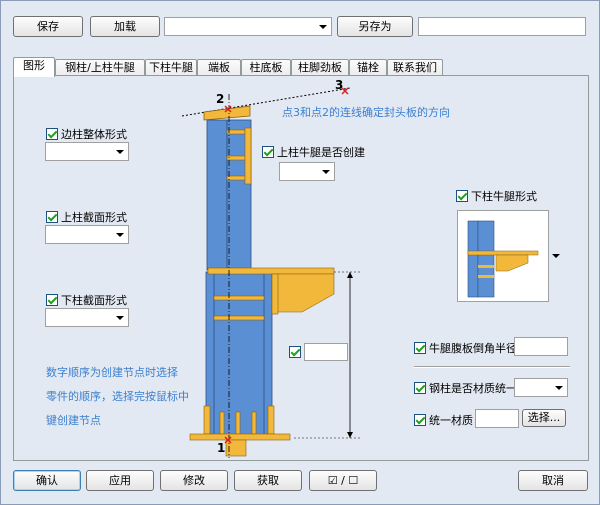 The height and width of the screenshot is (505, 600). I want to click on note-line-2: 零件的顺序，选择完按鼠标中, so click(117, 396).